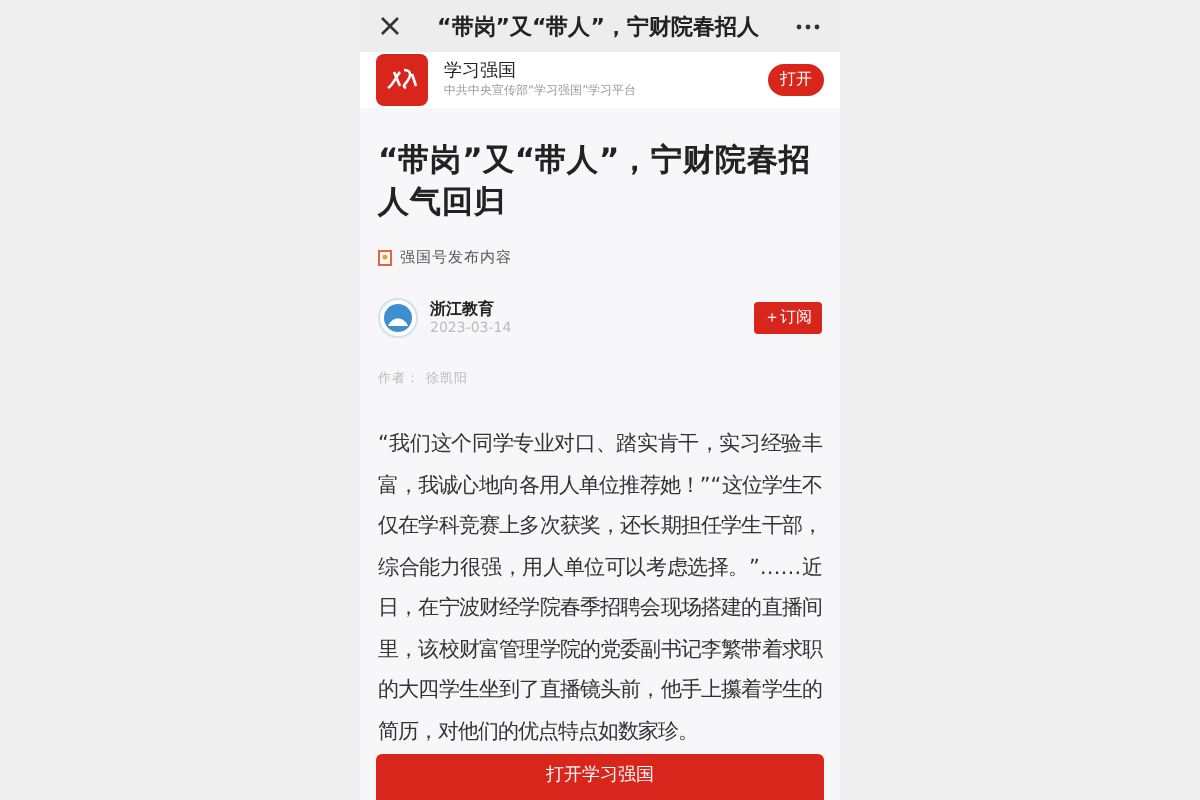 Image resolution: width=1200 pixels, height=800 pixels. What do you see at coordinates (596, 182) in the screenshot?
I see `article-title: “带岗”又“带人”，宁财院春招人气回归` at bounding box center [596, 182].